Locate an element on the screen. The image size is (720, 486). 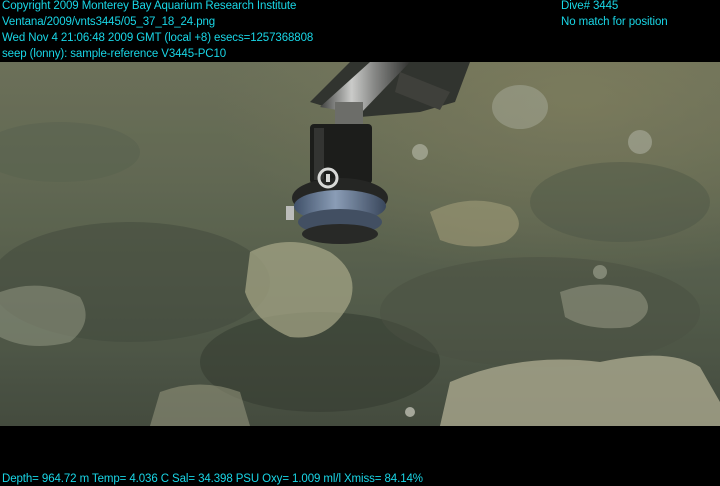
position-status-text: No match for position is located at coordinates (614, 22).